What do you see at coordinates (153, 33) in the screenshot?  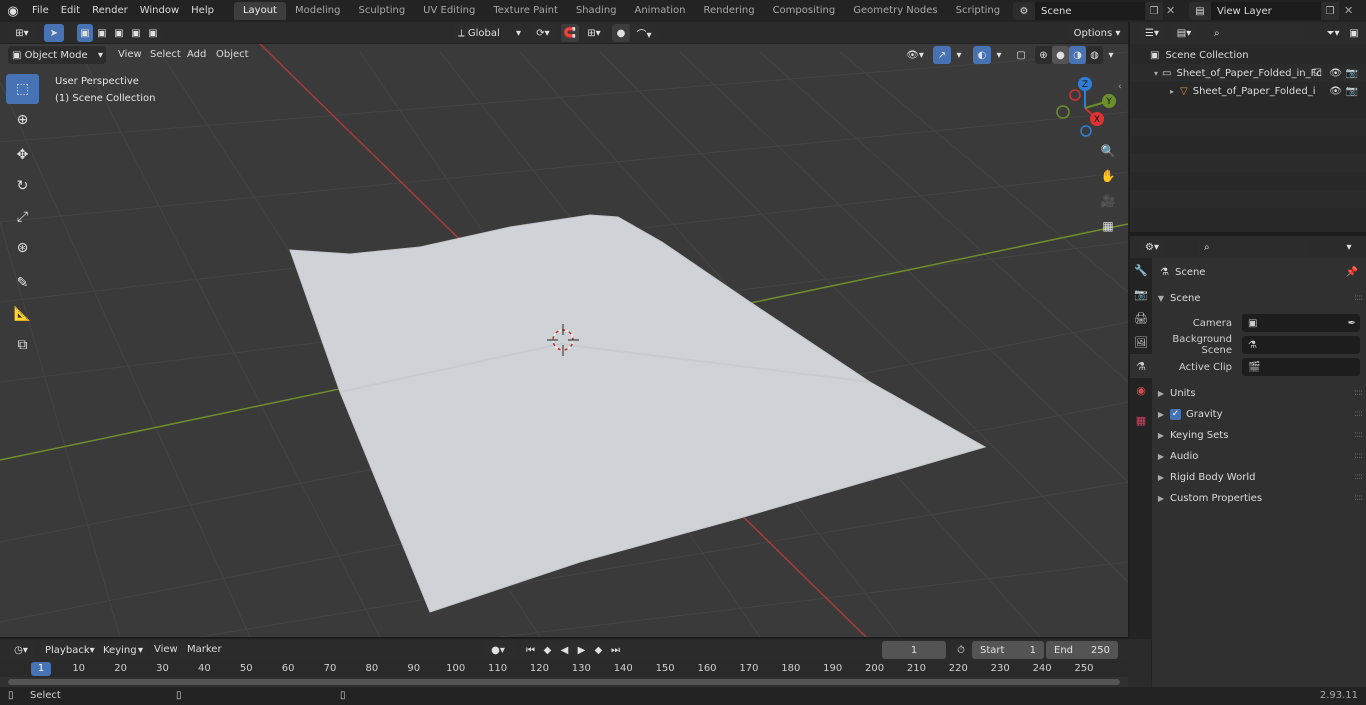 I see `select-mode-intersect-icon: ▣` at bounding box center [153, 33].